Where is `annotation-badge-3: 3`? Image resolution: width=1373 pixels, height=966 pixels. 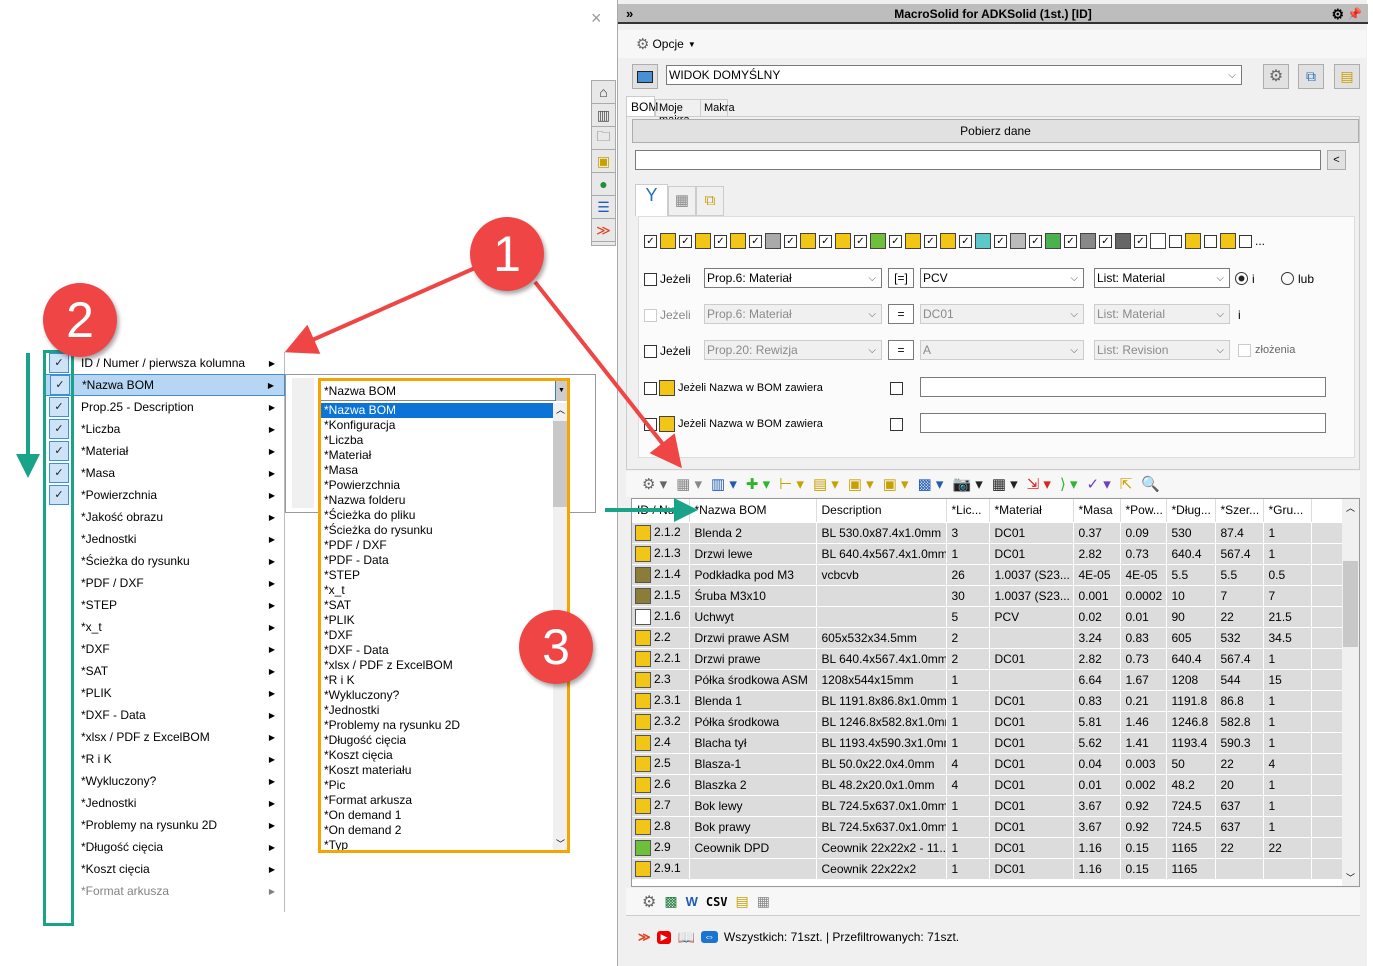 annotation-badge-3: 3 is located at coordinates (556, 647).